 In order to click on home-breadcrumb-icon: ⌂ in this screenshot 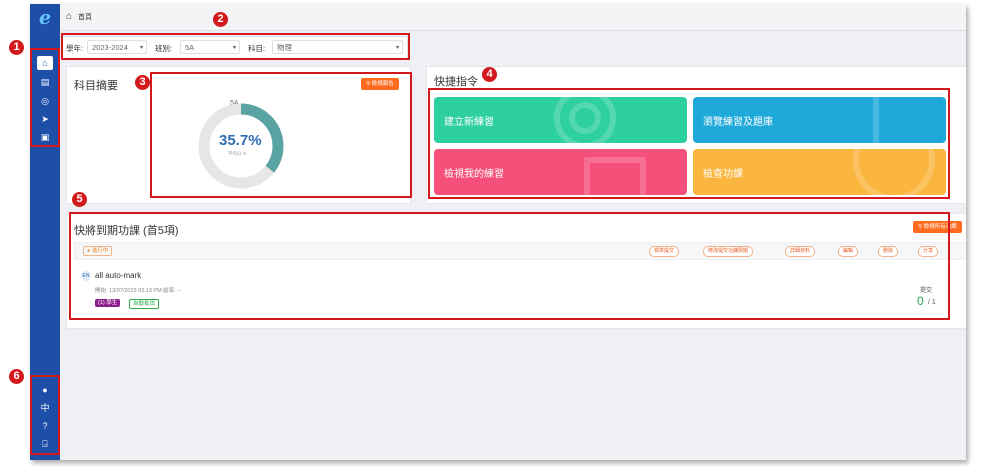, I will do `click(69, 16)`.